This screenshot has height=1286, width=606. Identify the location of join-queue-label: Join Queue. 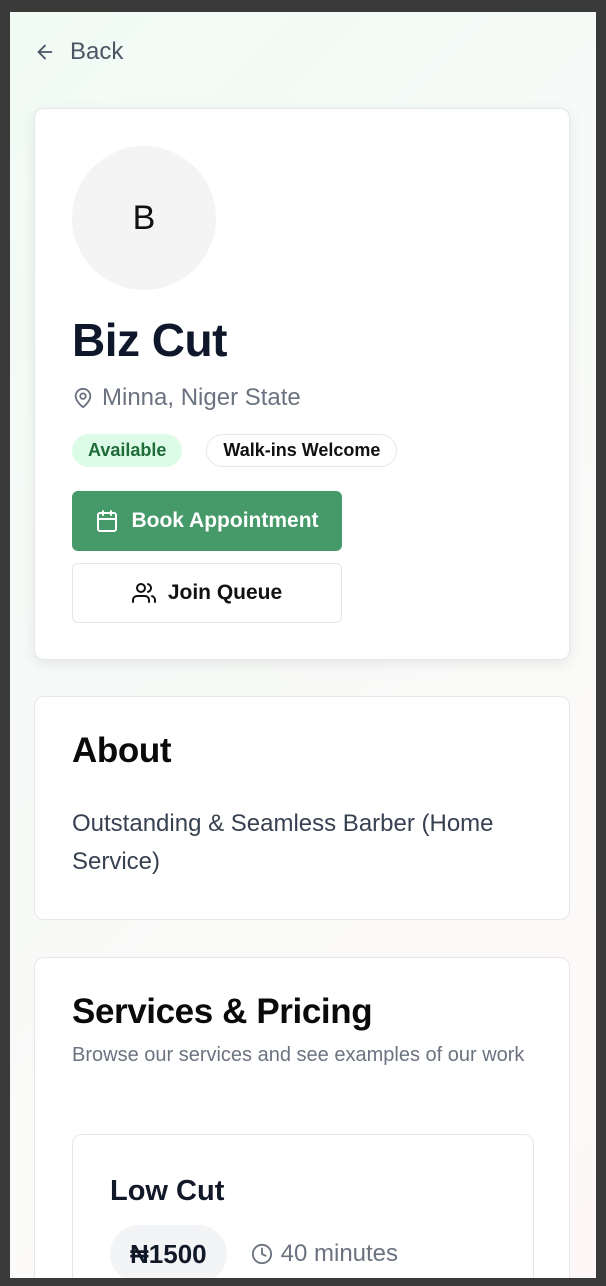
(225, 592).